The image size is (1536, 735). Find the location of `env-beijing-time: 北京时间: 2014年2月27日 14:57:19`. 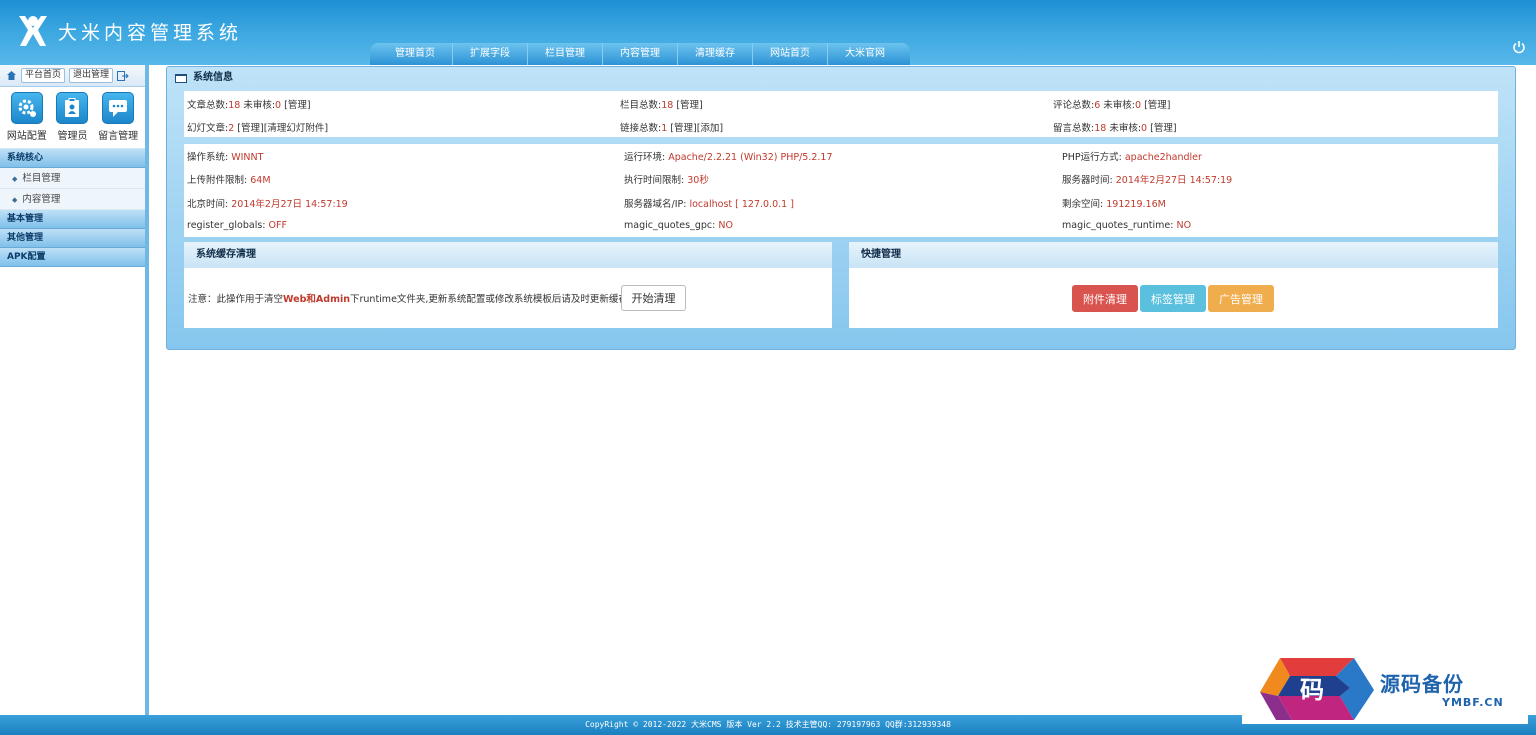

env-beijing-time: 北京时间: 2014年2月27日 14:57:19 is located at coordinates (267, 204).